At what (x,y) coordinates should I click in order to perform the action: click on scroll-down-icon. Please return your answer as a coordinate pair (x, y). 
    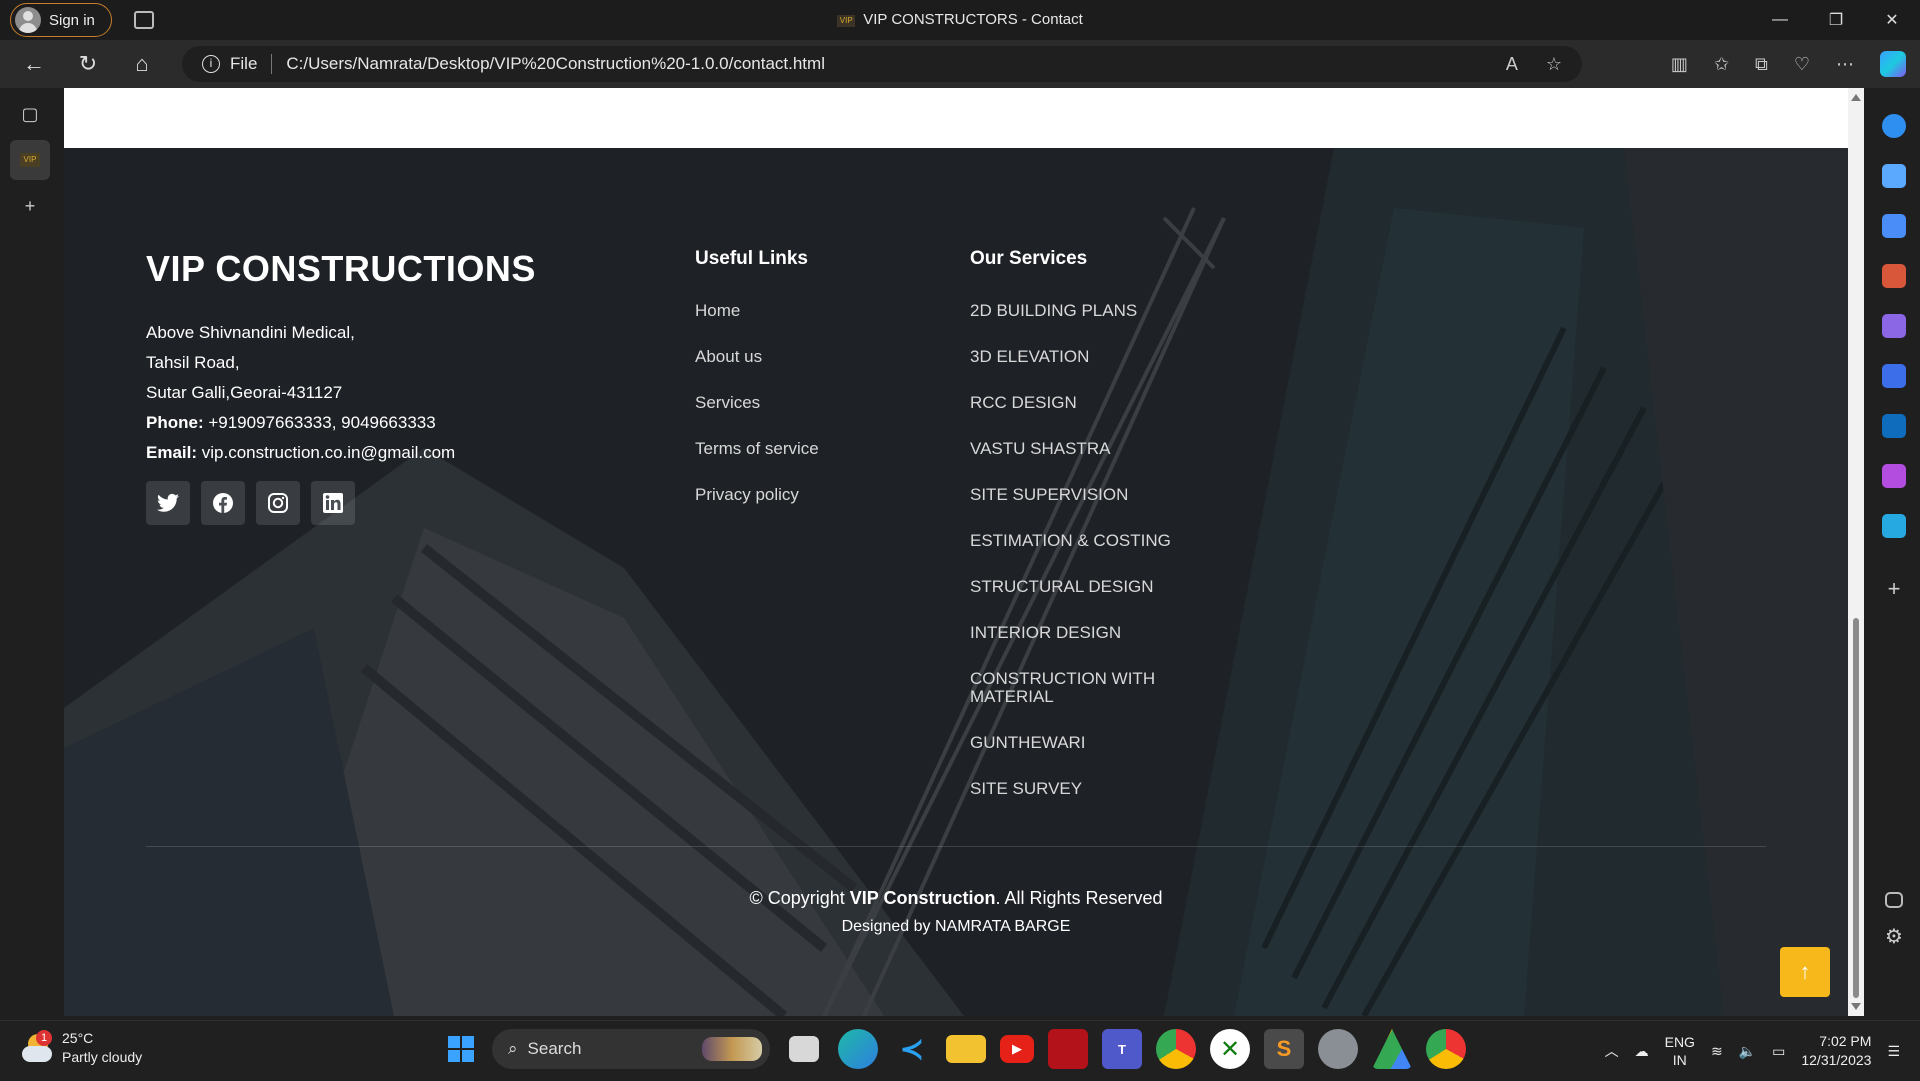
    Looking at the image, I should click on (1856, 1006).